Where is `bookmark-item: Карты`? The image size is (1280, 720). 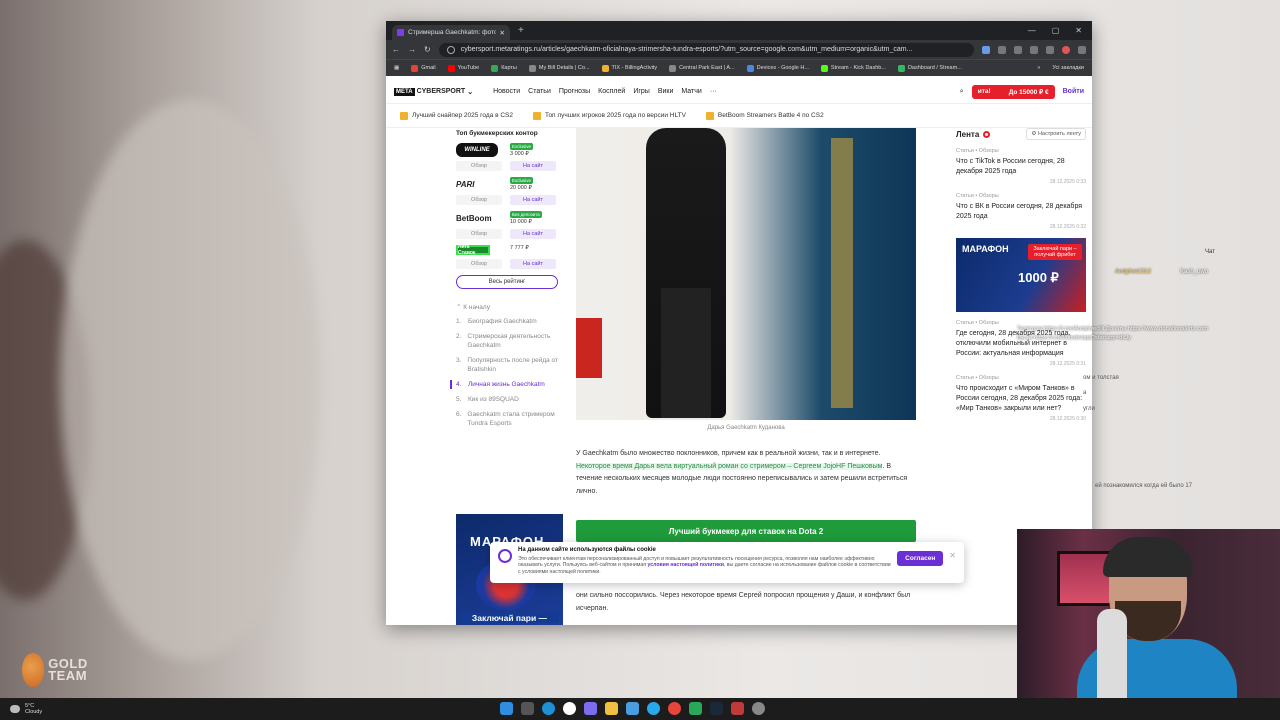
bookmark-item: Карты is located at coordinates (504, 68).